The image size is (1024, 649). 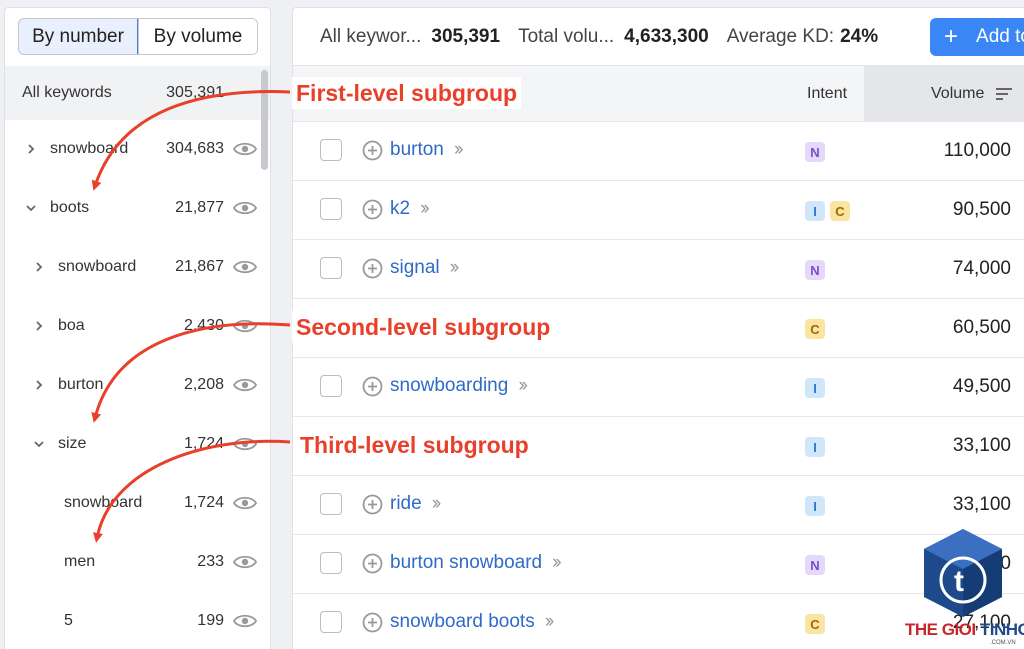 What do you see at coordinates (959, 581) in the screenshot?
I see `svg-text: t` at bounding box center [959, 581].